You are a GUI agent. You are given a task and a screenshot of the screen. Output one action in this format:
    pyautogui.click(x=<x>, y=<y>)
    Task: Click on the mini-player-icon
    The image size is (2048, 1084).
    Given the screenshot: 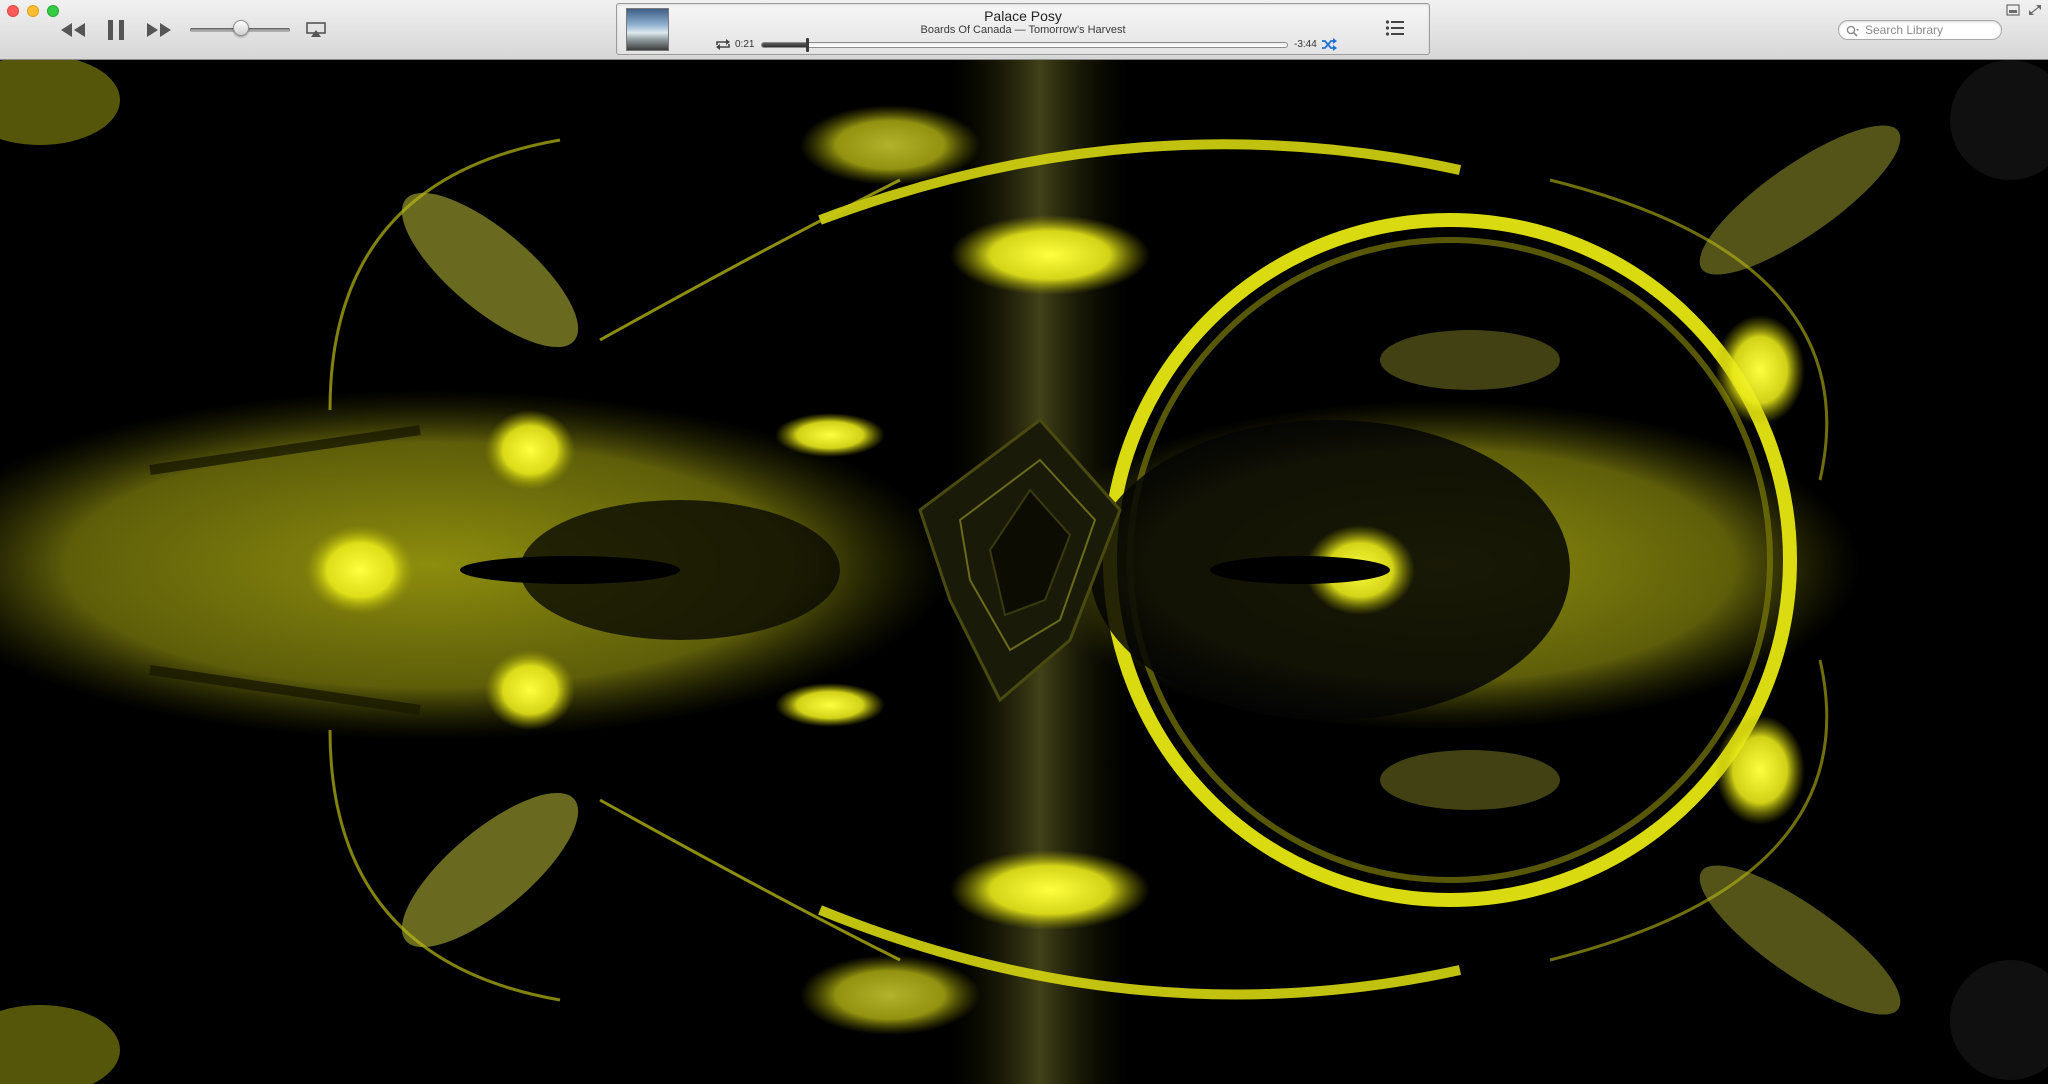 What is the action you would take?
    pyautogui.click(x=2013, y=10)
    